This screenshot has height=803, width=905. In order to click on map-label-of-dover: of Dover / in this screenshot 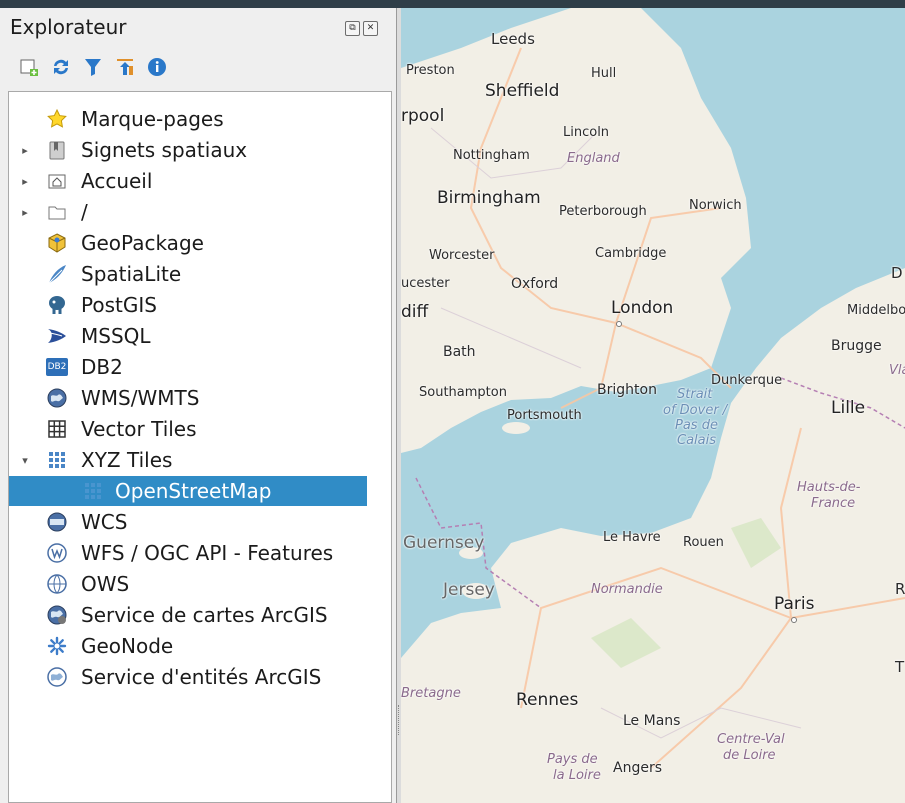, I will do `click(695, 410)`.